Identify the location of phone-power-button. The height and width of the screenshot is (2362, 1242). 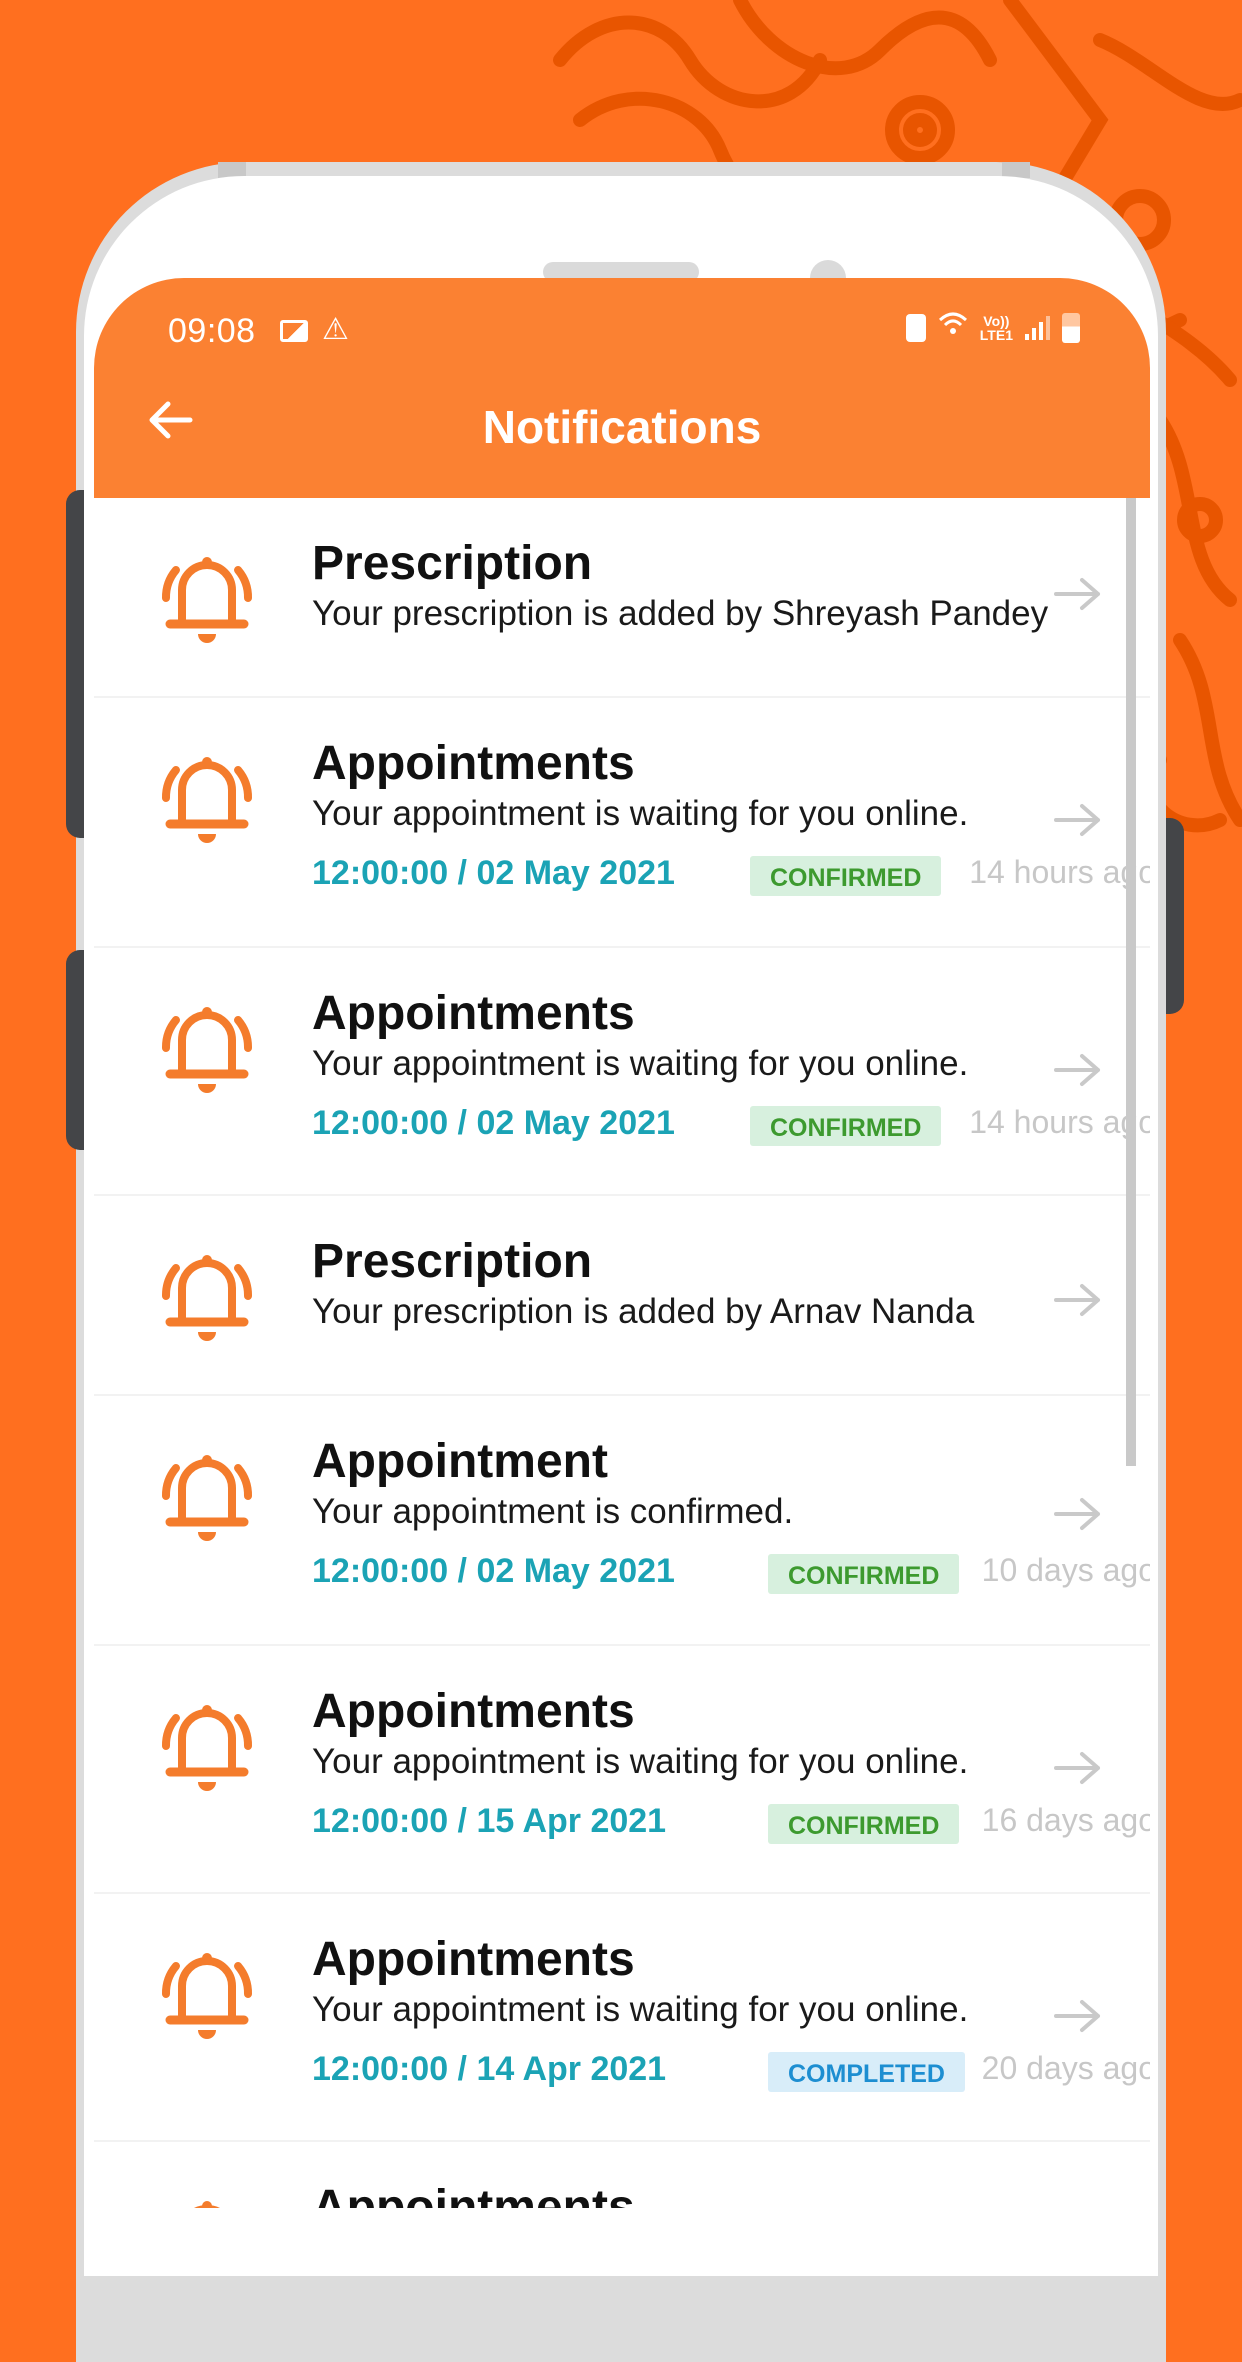
(1175, 916).